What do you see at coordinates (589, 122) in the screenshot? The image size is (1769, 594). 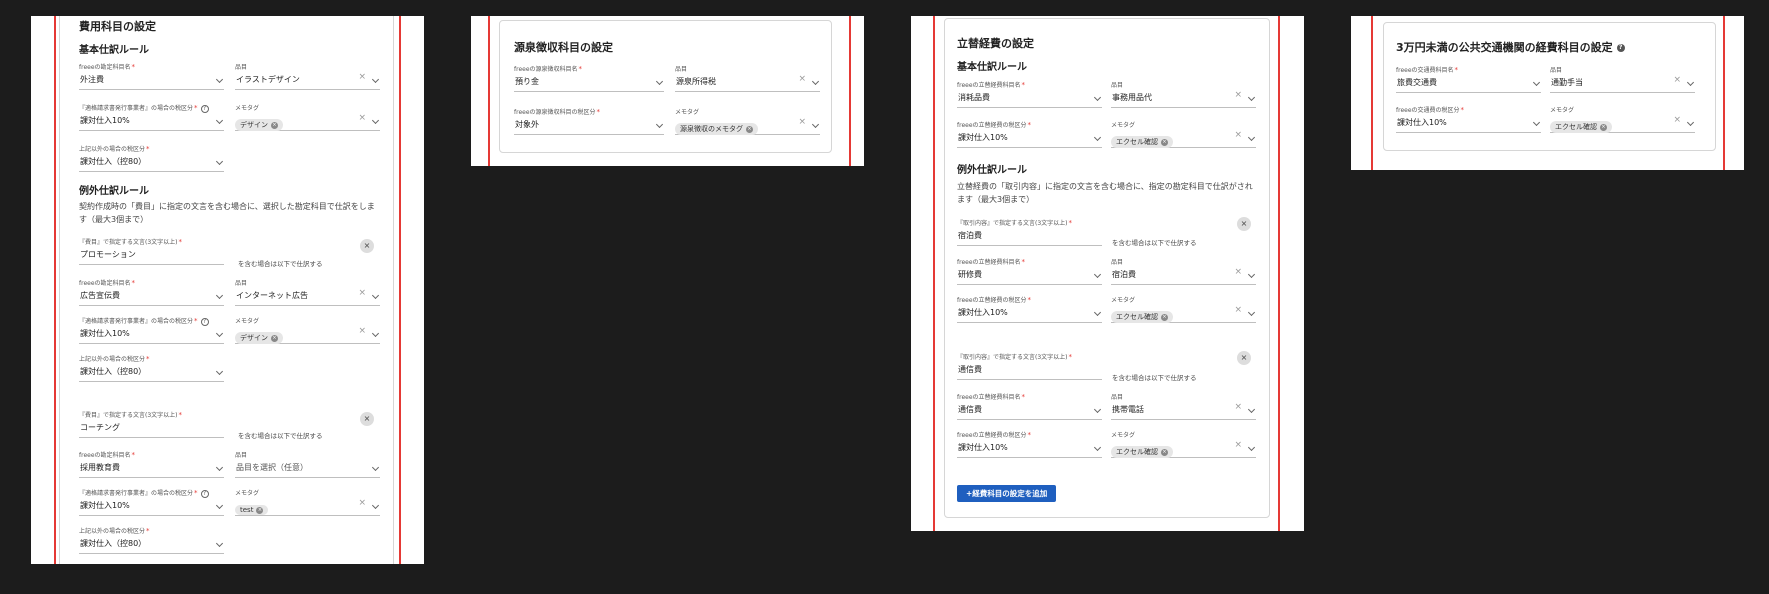 I see `withholding-tax-select: freeeの源泉徴収科目の税区分* 対象外` at bounding box center [589, 122].